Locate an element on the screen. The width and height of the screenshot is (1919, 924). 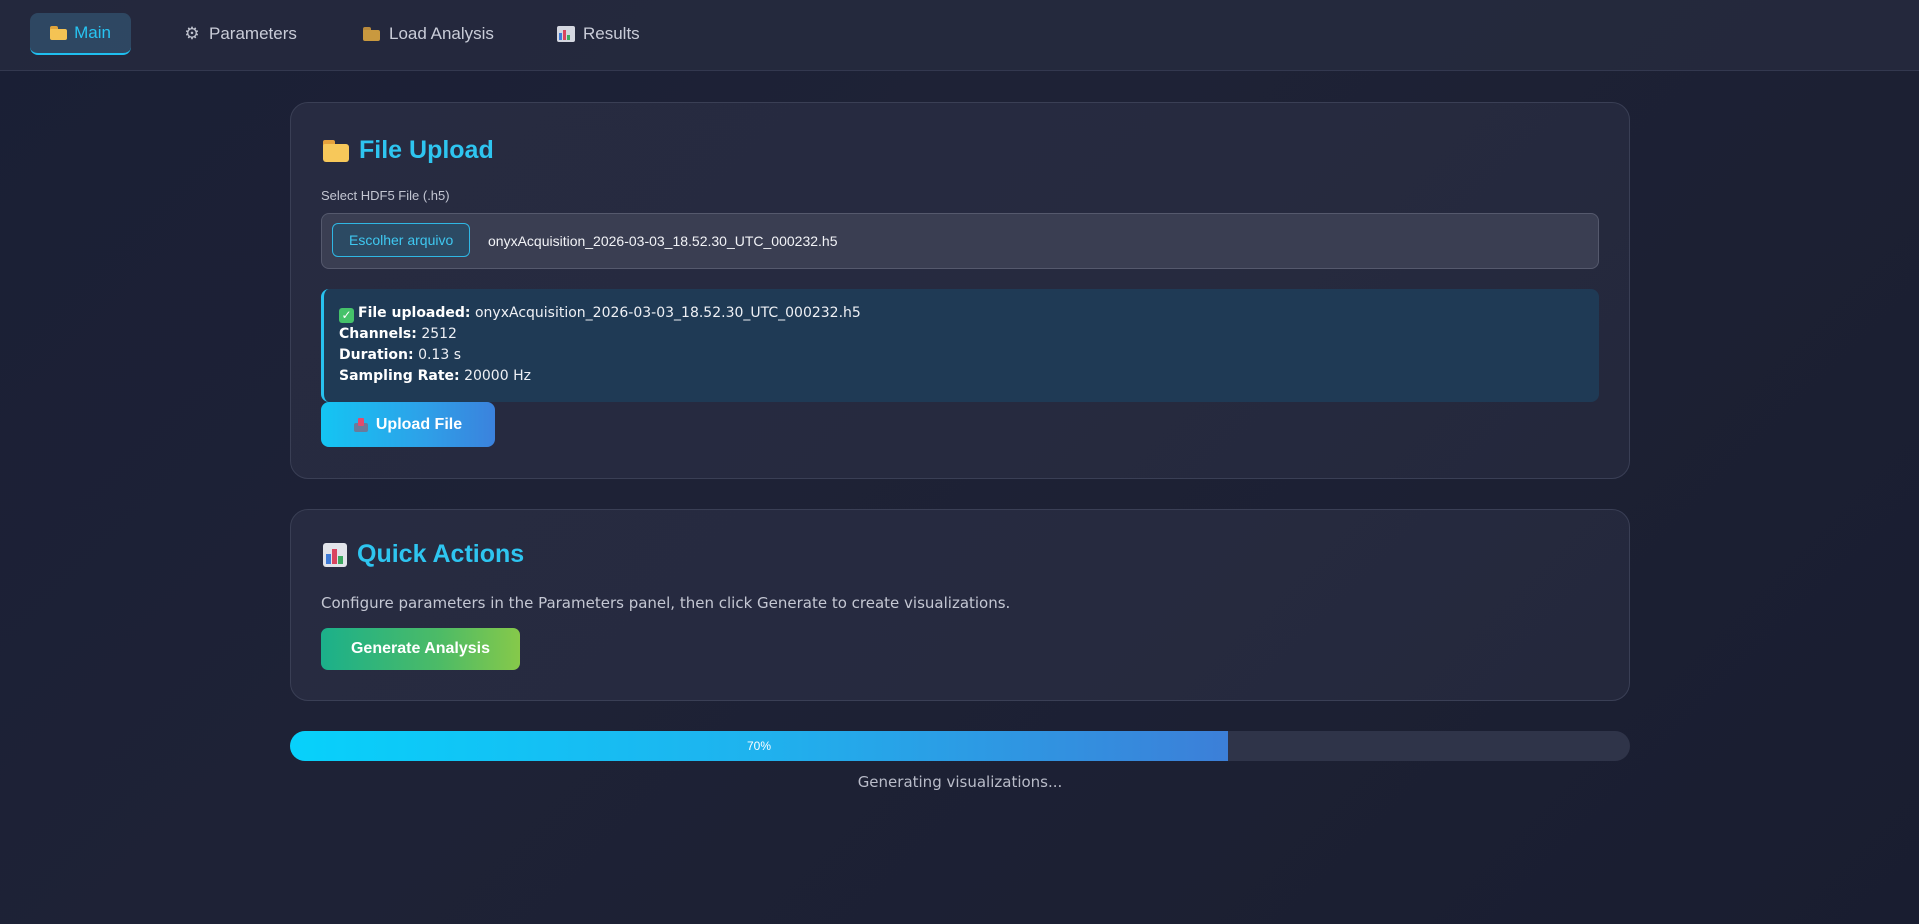
upload-file-button: Upload File is located at coordinates (408, 424).